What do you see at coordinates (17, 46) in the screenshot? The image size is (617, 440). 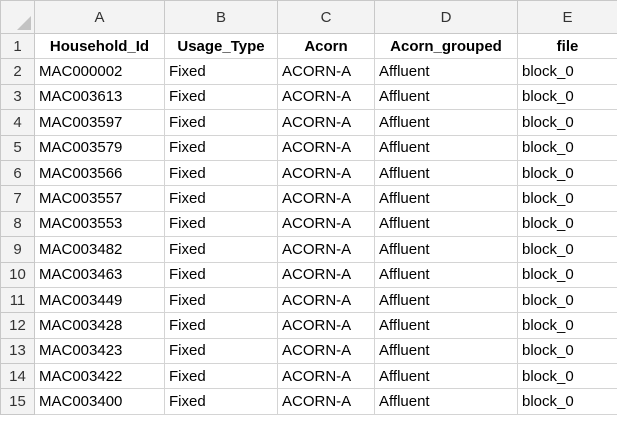 I see `row-header: 1` at bounding box center [17, 46].